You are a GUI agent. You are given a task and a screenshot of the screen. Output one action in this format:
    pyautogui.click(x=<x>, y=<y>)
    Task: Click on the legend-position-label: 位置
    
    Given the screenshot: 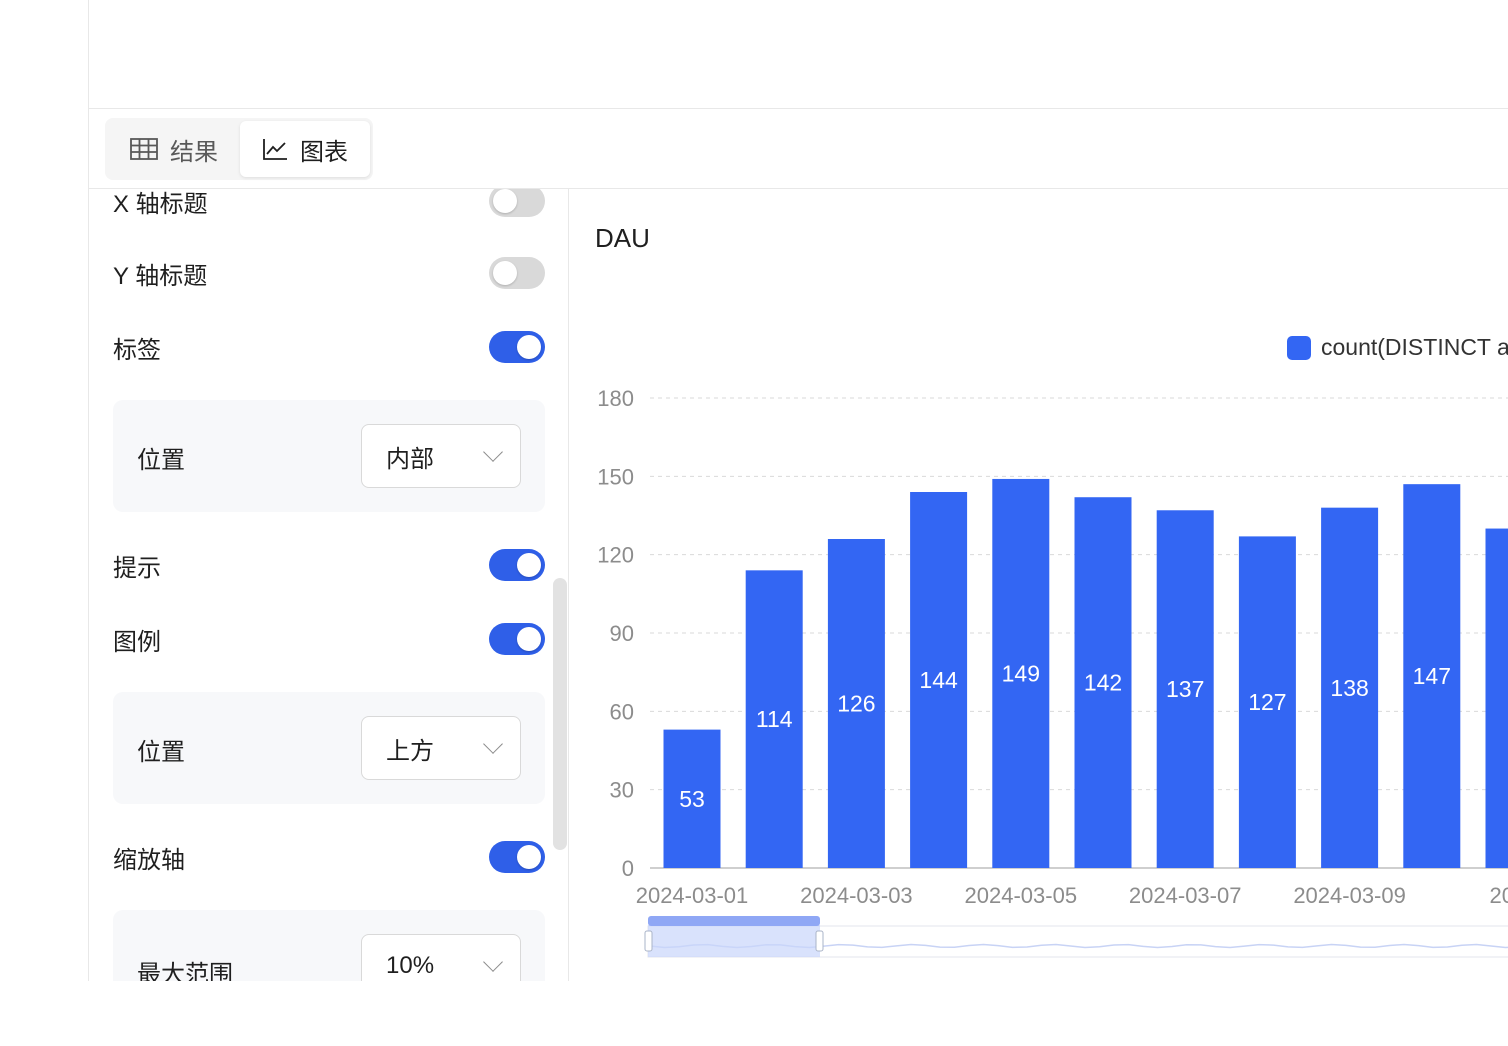 What is the action you would take?
    pyautogui.click(x=161, y=752)
    